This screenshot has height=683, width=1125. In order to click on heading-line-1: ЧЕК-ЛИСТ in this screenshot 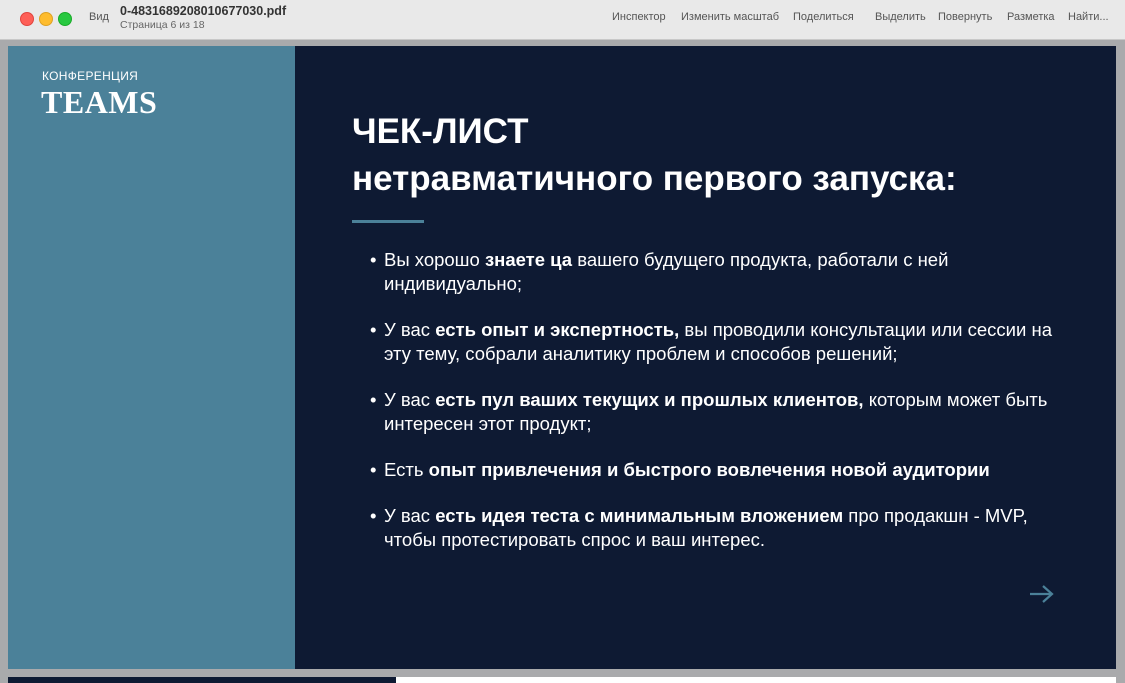, I will do `click(440, 131)`.